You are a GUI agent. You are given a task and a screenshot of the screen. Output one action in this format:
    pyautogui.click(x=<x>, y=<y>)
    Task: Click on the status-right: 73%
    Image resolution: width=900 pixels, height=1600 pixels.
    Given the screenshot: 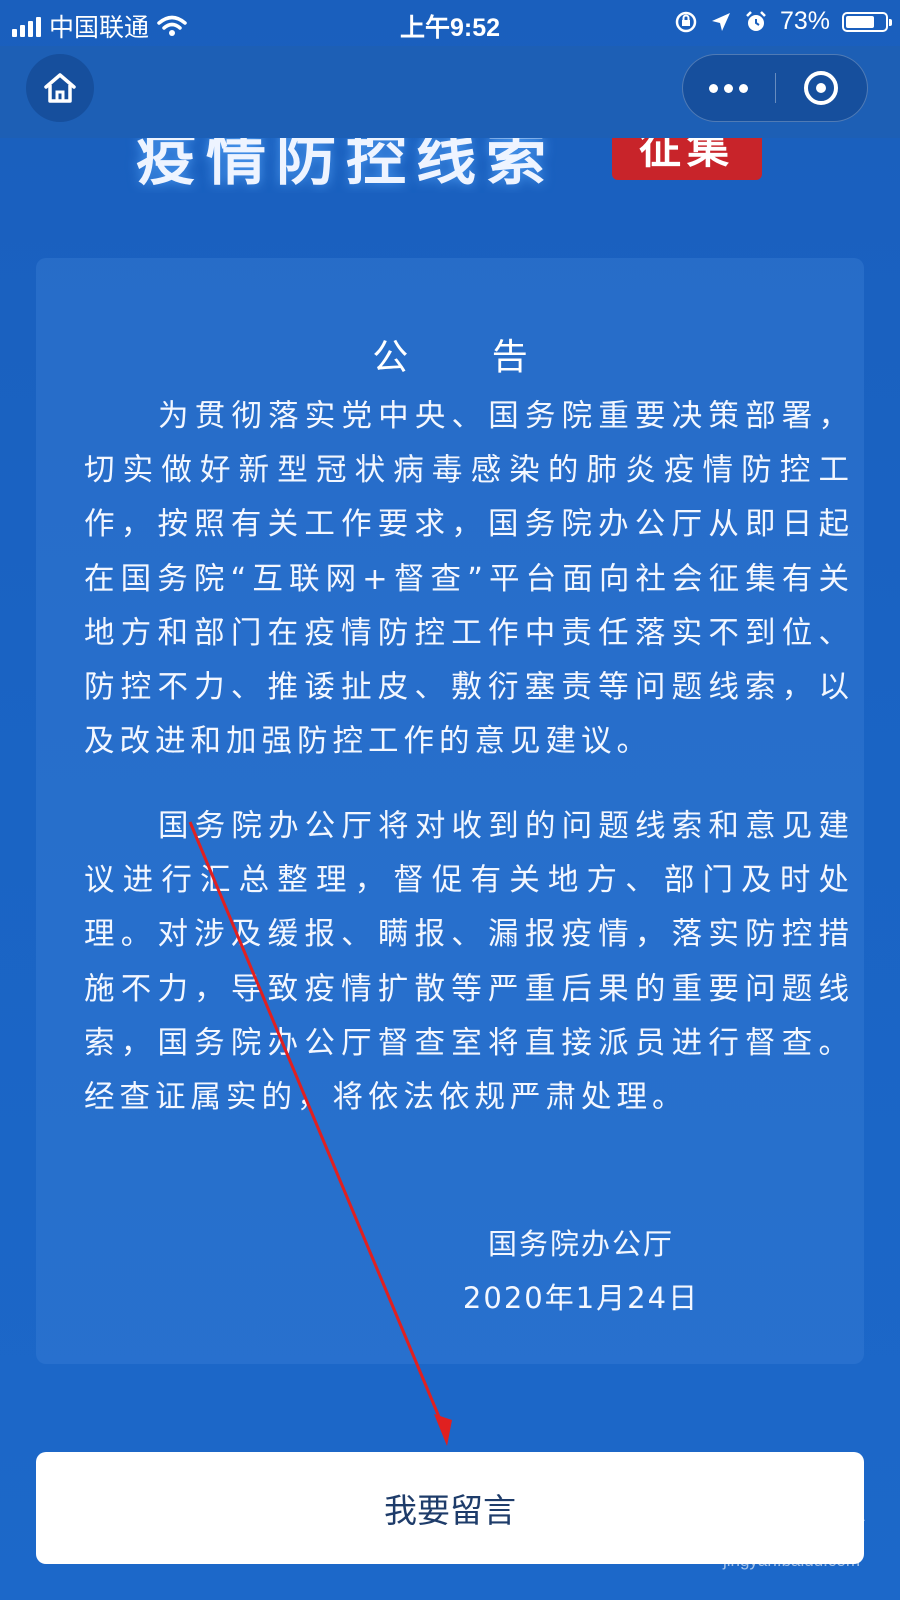 What is the action you would take?
    pyautogui.click(x=783, y=21)
    